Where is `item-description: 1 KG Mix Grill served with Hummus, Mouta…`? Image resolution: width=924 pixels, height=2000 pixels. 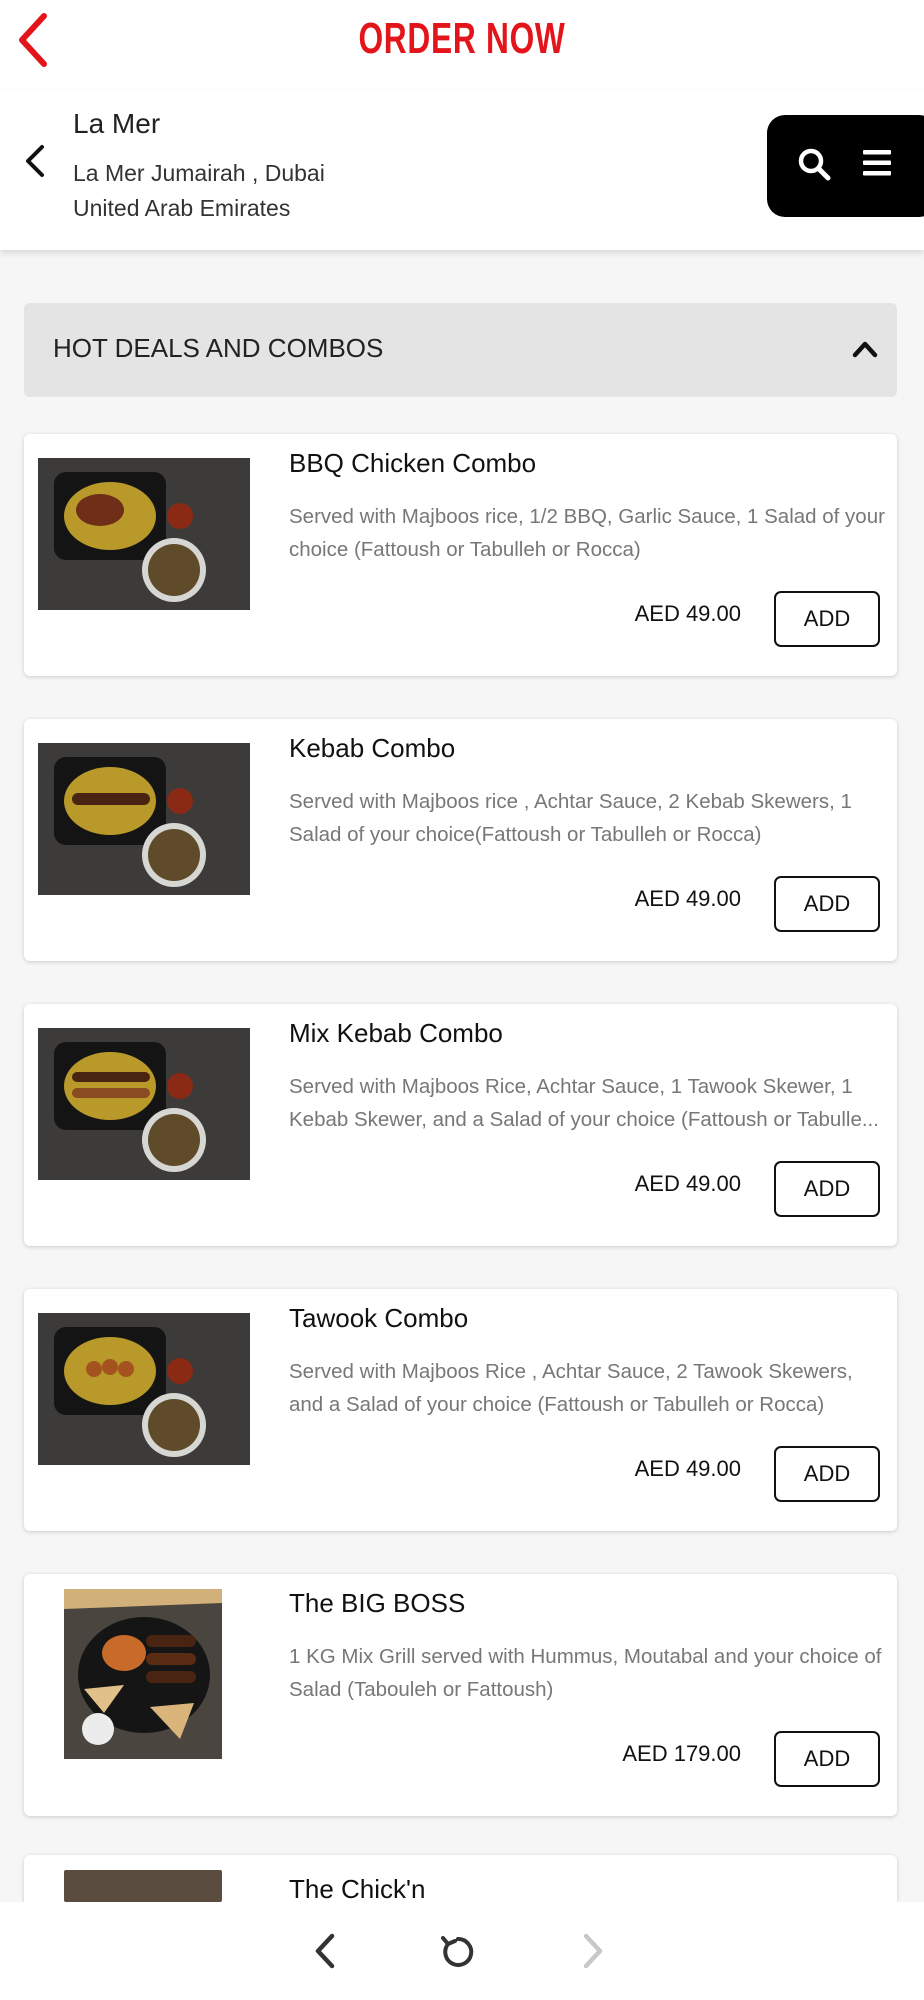
item-description: 1 KG Mix Grill served with Hummus, Mouta… is located at coordinates (585, 1673).